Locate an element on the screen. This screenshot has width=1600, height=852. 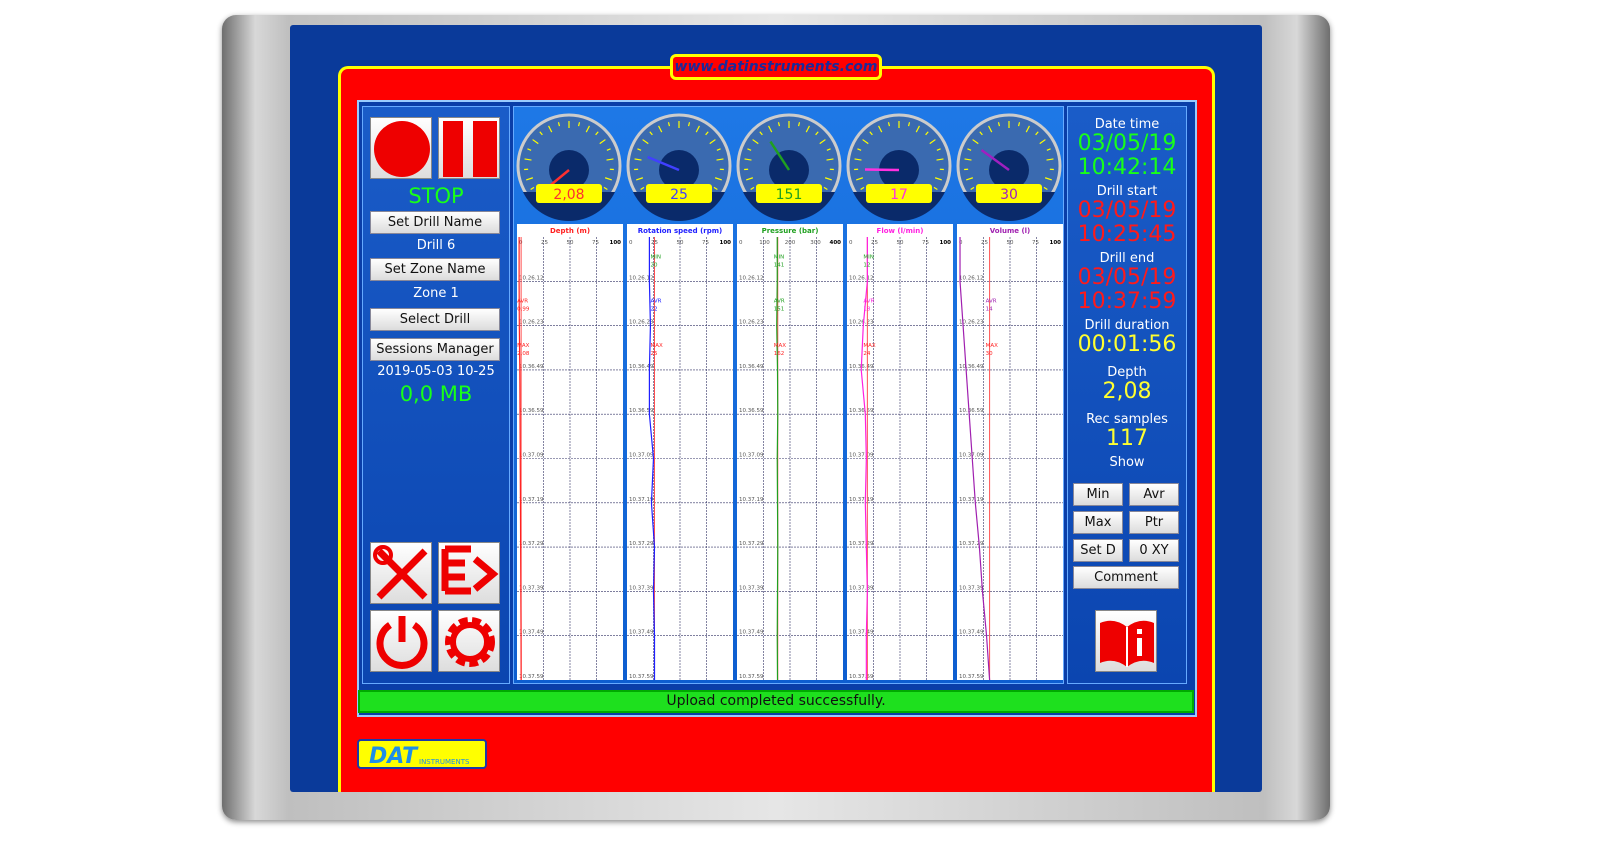
annotation-value: 20 is located at coordinates (654, 265).